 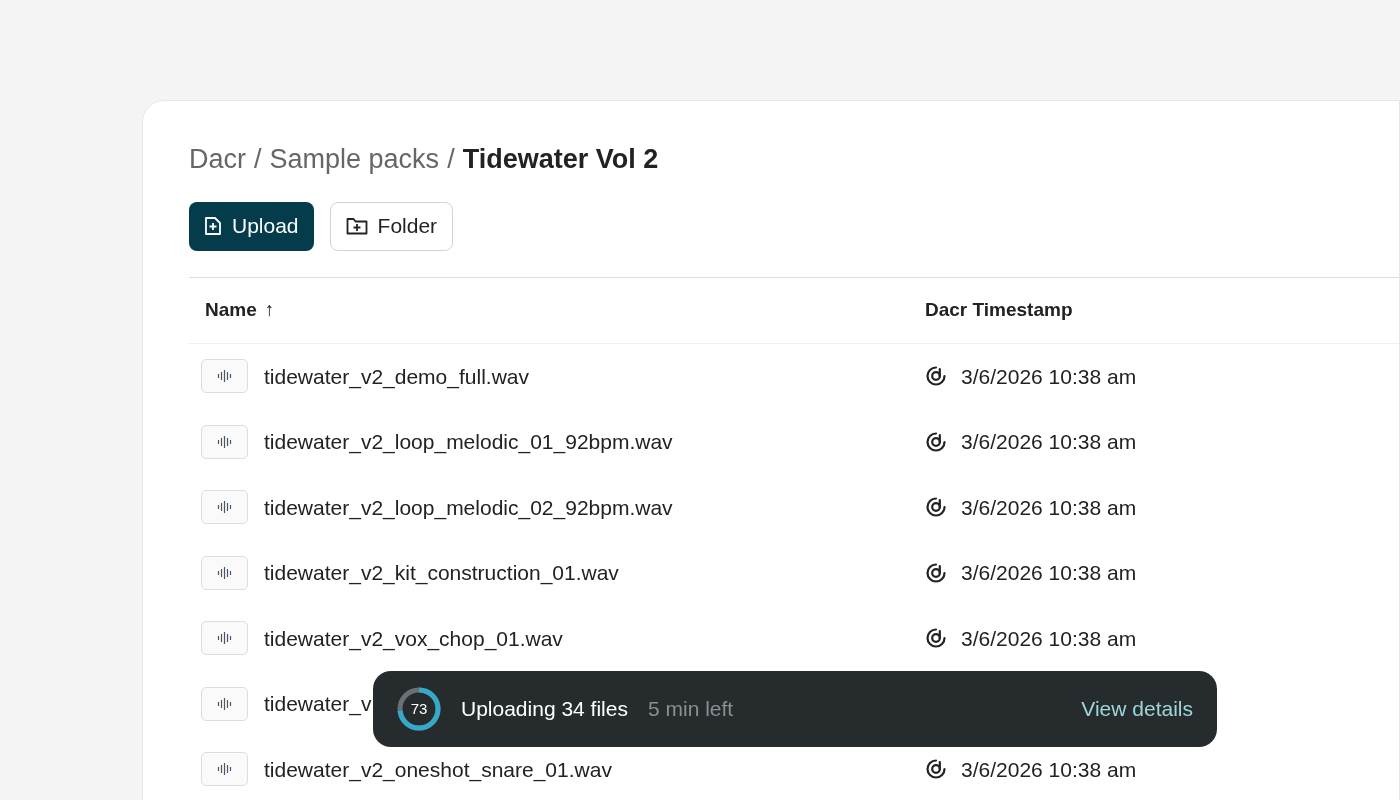 What do you see at coordinates (413, 638) in the screenshot?
I see `file-name: tidewater_v2_vox_chop_01.wav` at bounding box center [413, 638].